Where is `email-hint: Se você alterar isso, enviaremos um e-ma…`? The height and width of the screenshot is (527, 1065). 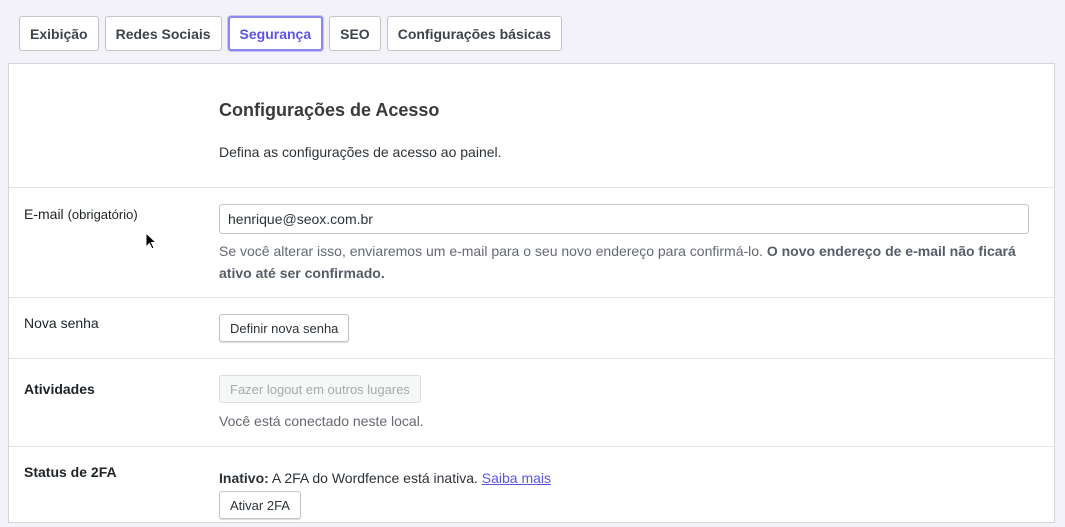
email-hint: Se você alterar isso, enviaremos um e-ma… is located at coordinates (631, 262).